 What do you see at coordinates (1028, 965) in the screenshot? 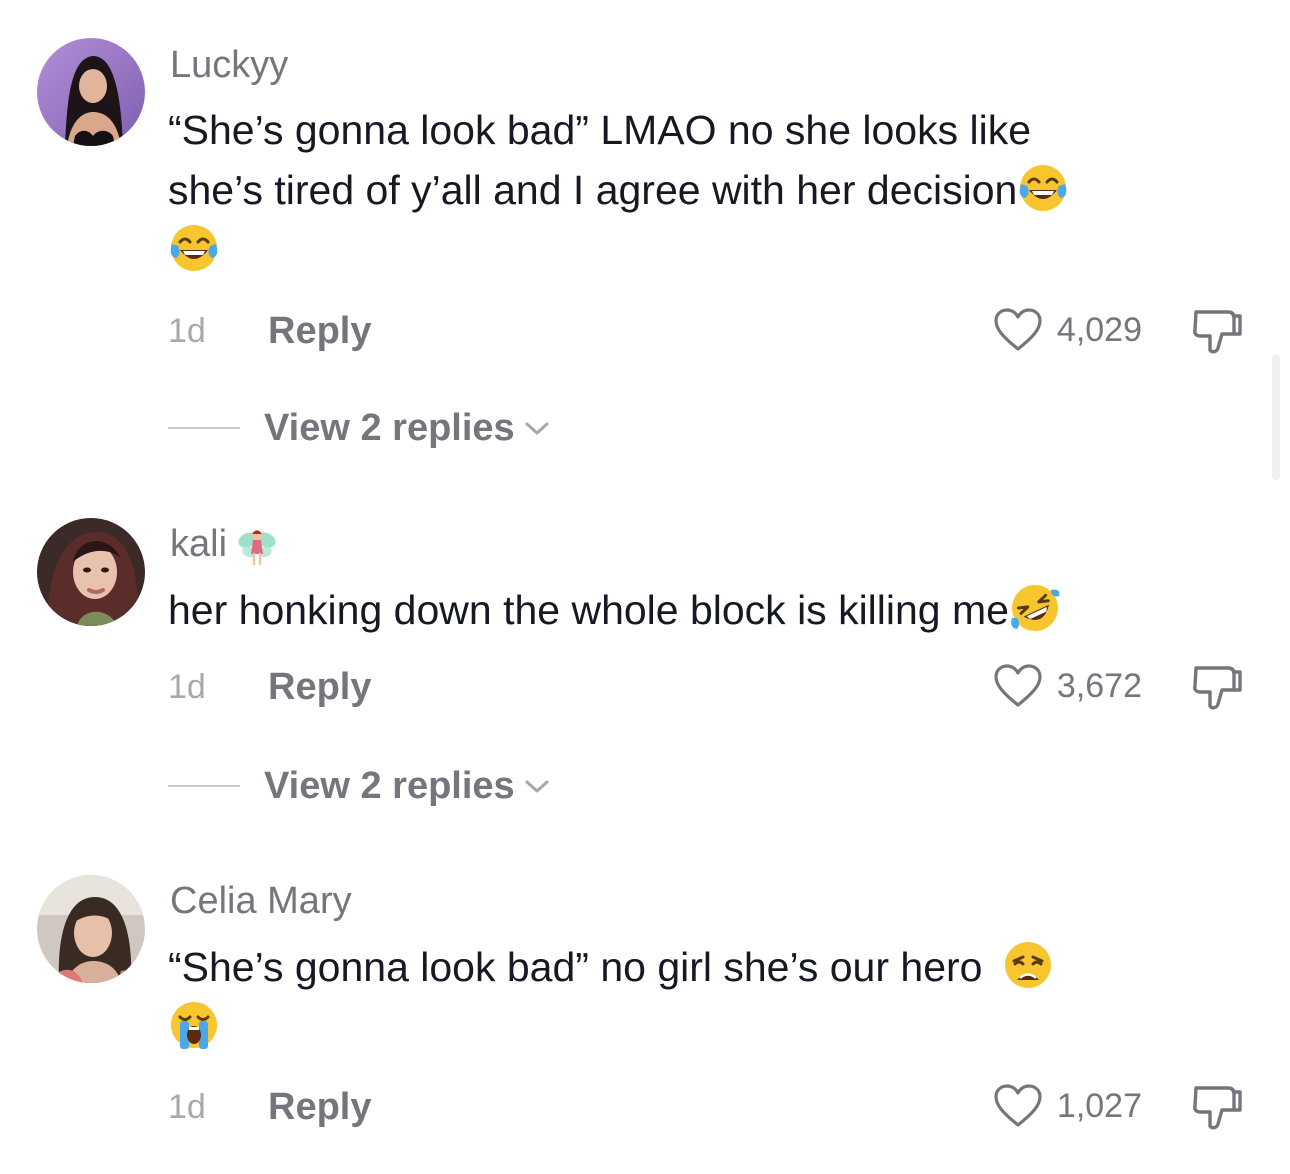
I see `weary-face-icon` at bounding box center [1028, 965].